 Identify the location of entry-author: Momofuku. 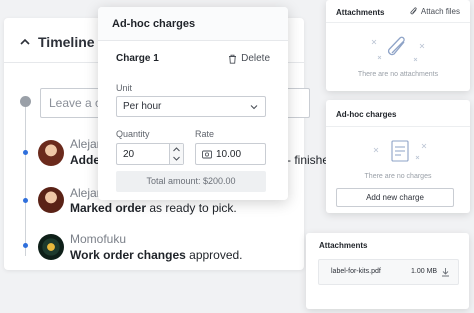
(98, 239).